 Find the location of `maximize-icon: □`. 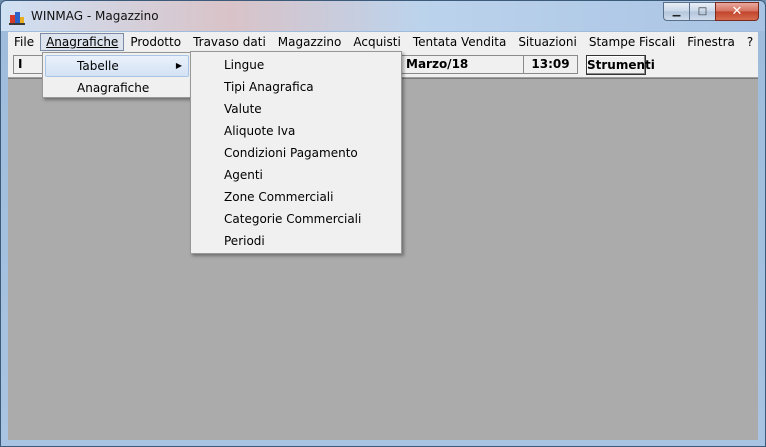

maximize-icon: □ is located at coordinates (702, 11).